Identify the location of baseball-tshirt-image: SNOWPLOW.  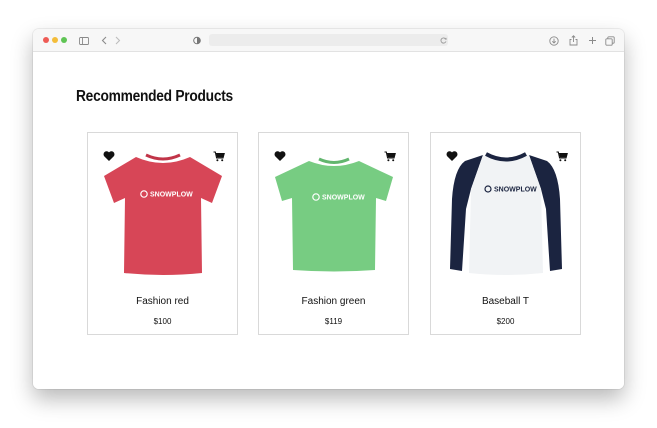
(506, 214).